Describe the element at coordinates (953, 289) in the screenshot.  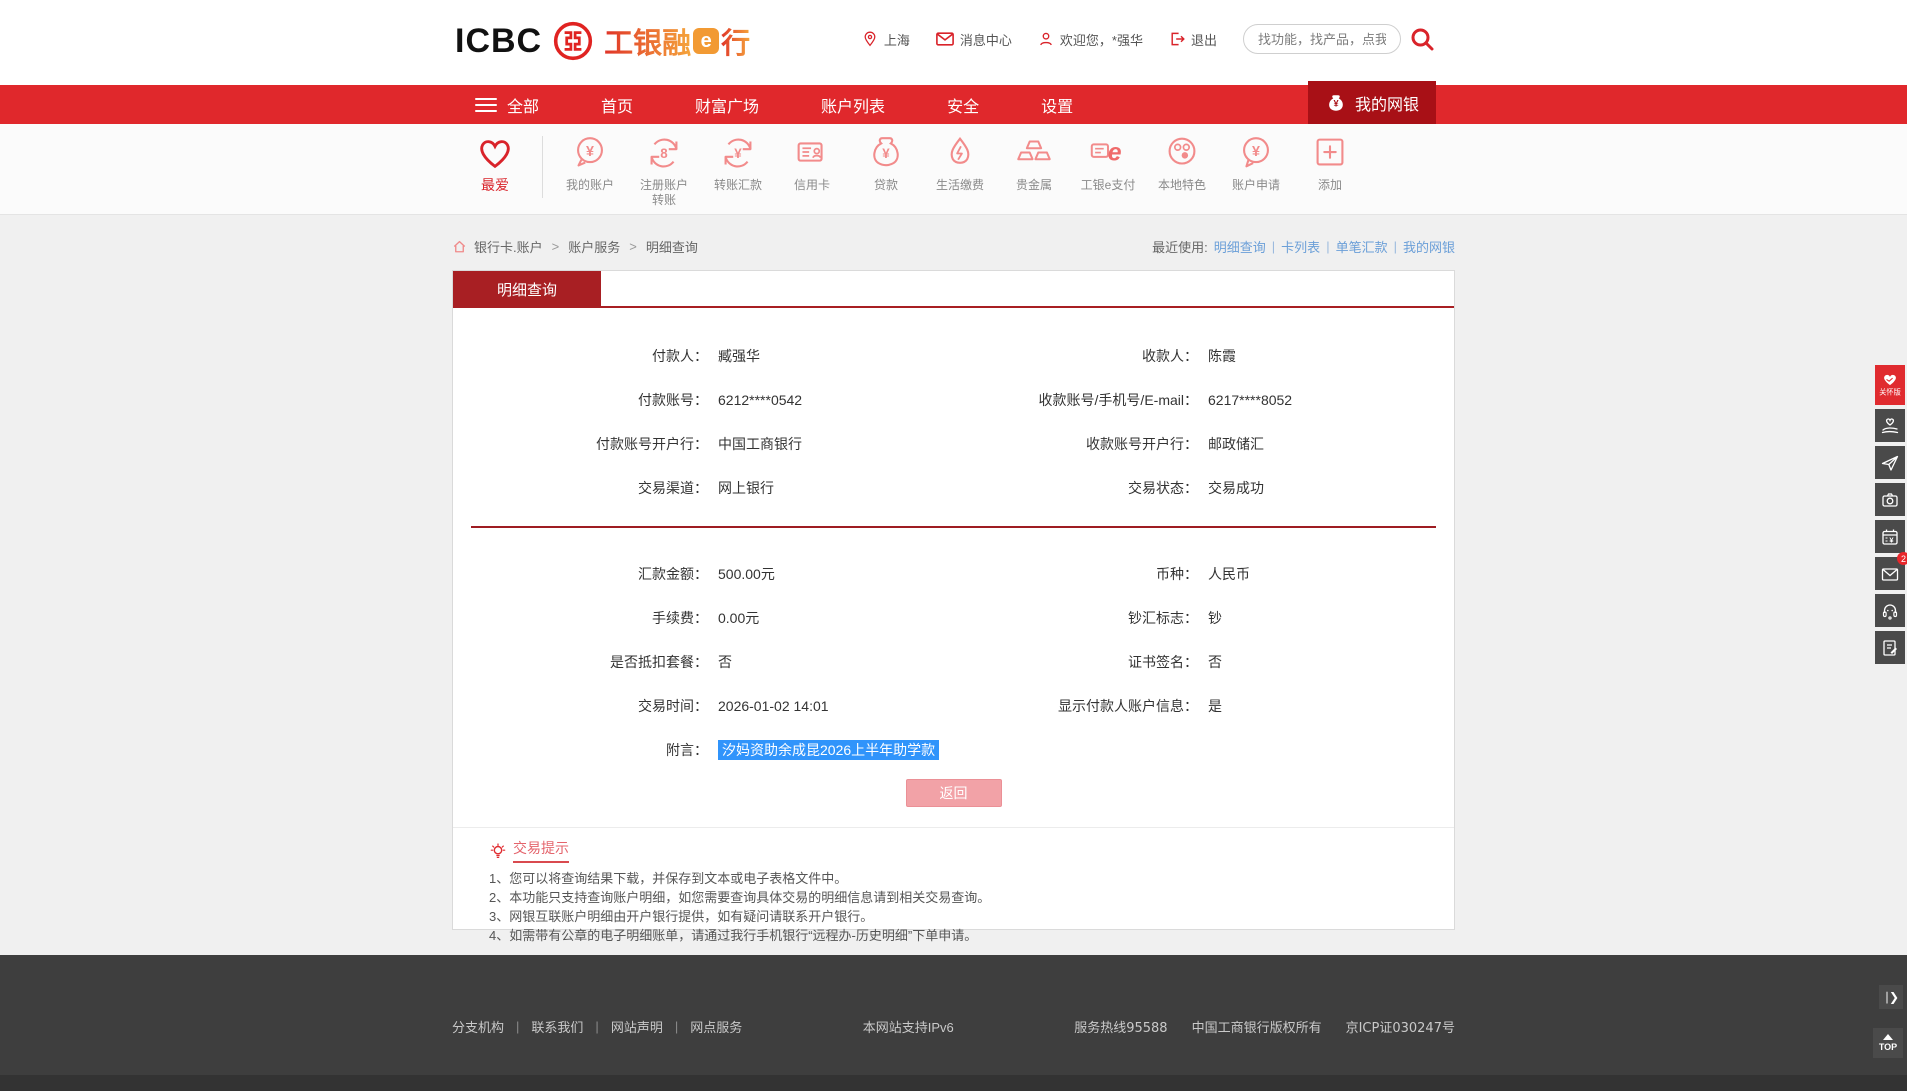
I see `card-tab-row: 明细查询` at that location.